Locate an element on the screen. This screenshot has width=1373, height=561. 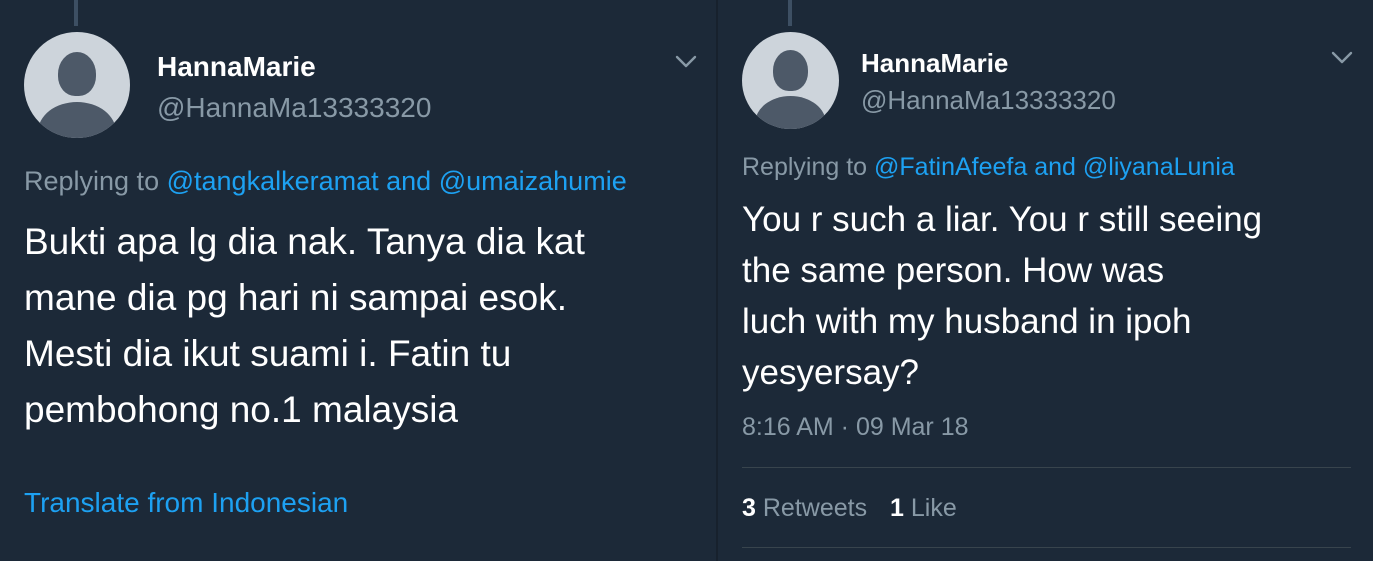
replying-user-link: @umaizahumie is located at coordinates (533, 181).